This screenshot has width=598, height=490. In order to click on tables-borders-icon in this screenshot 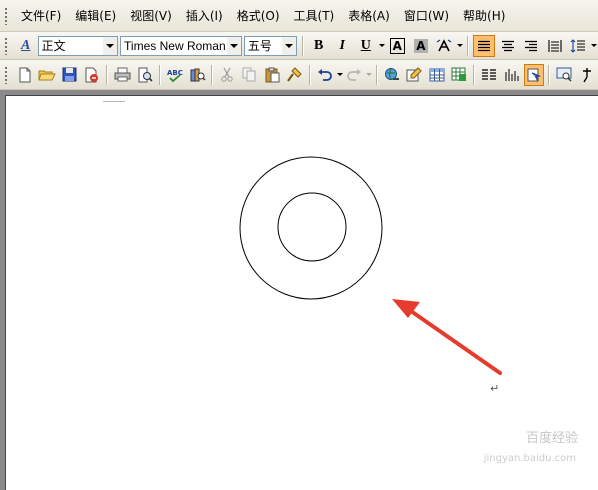, I will do `click(414, 73)`.